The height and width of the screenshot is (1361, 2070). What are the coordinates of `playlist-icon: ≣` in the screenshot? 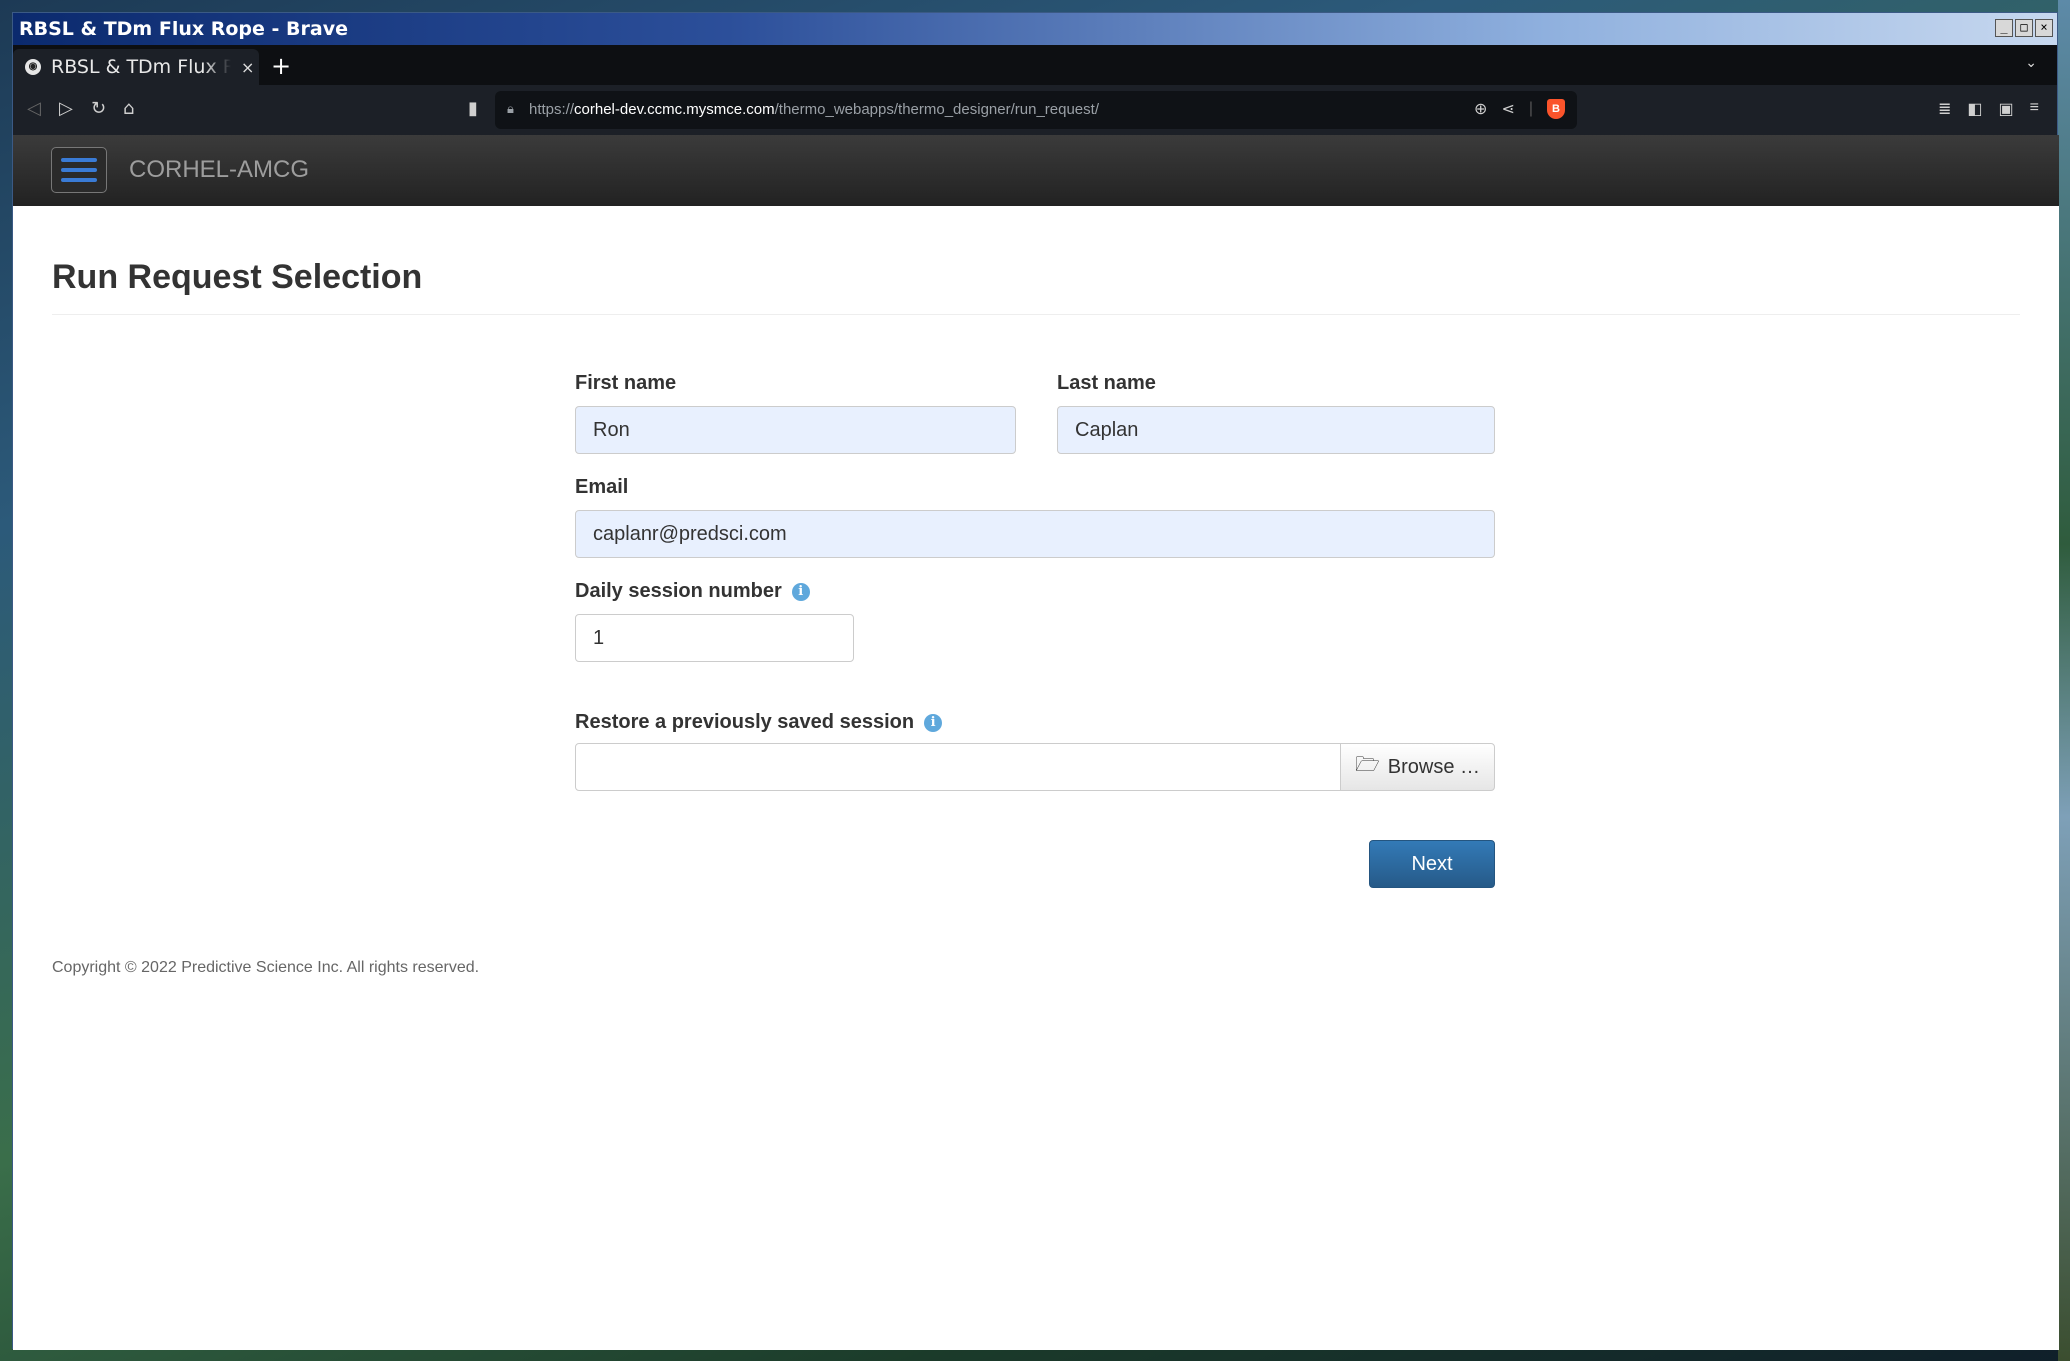 It's located at (1944, 109).